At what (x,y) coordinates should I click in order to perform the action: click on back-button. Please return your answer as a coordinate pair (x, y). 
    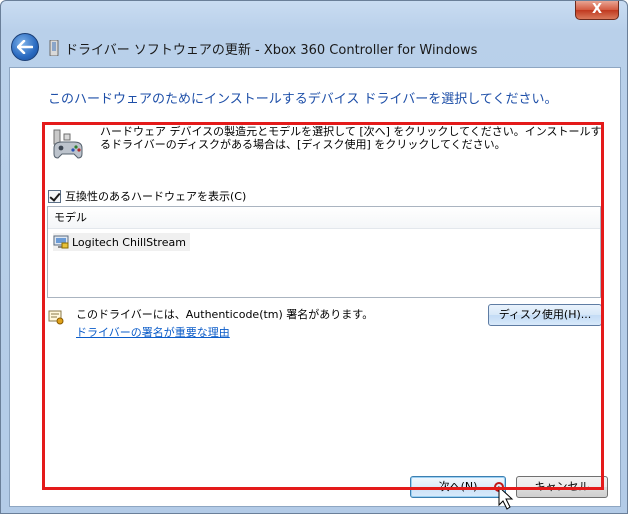
    Looking at the image, I should click on (25, 47).